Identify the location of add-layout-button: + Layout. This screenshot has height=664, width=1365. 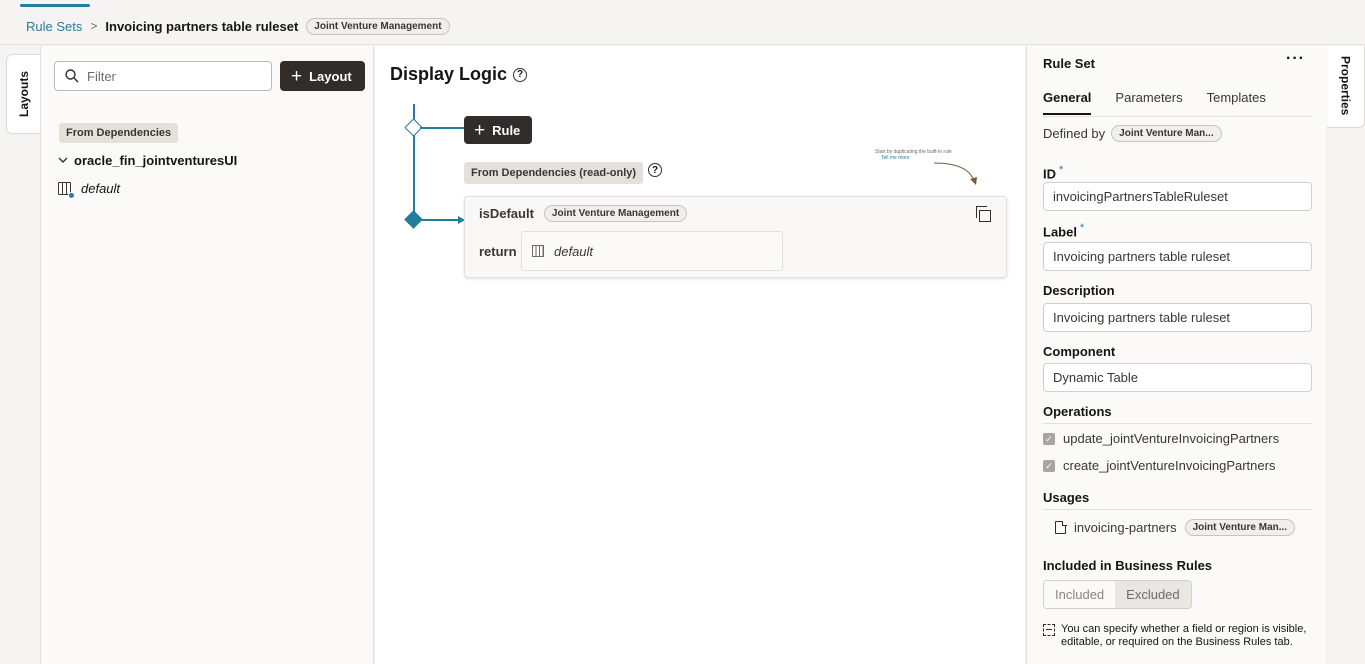
(322, 76).